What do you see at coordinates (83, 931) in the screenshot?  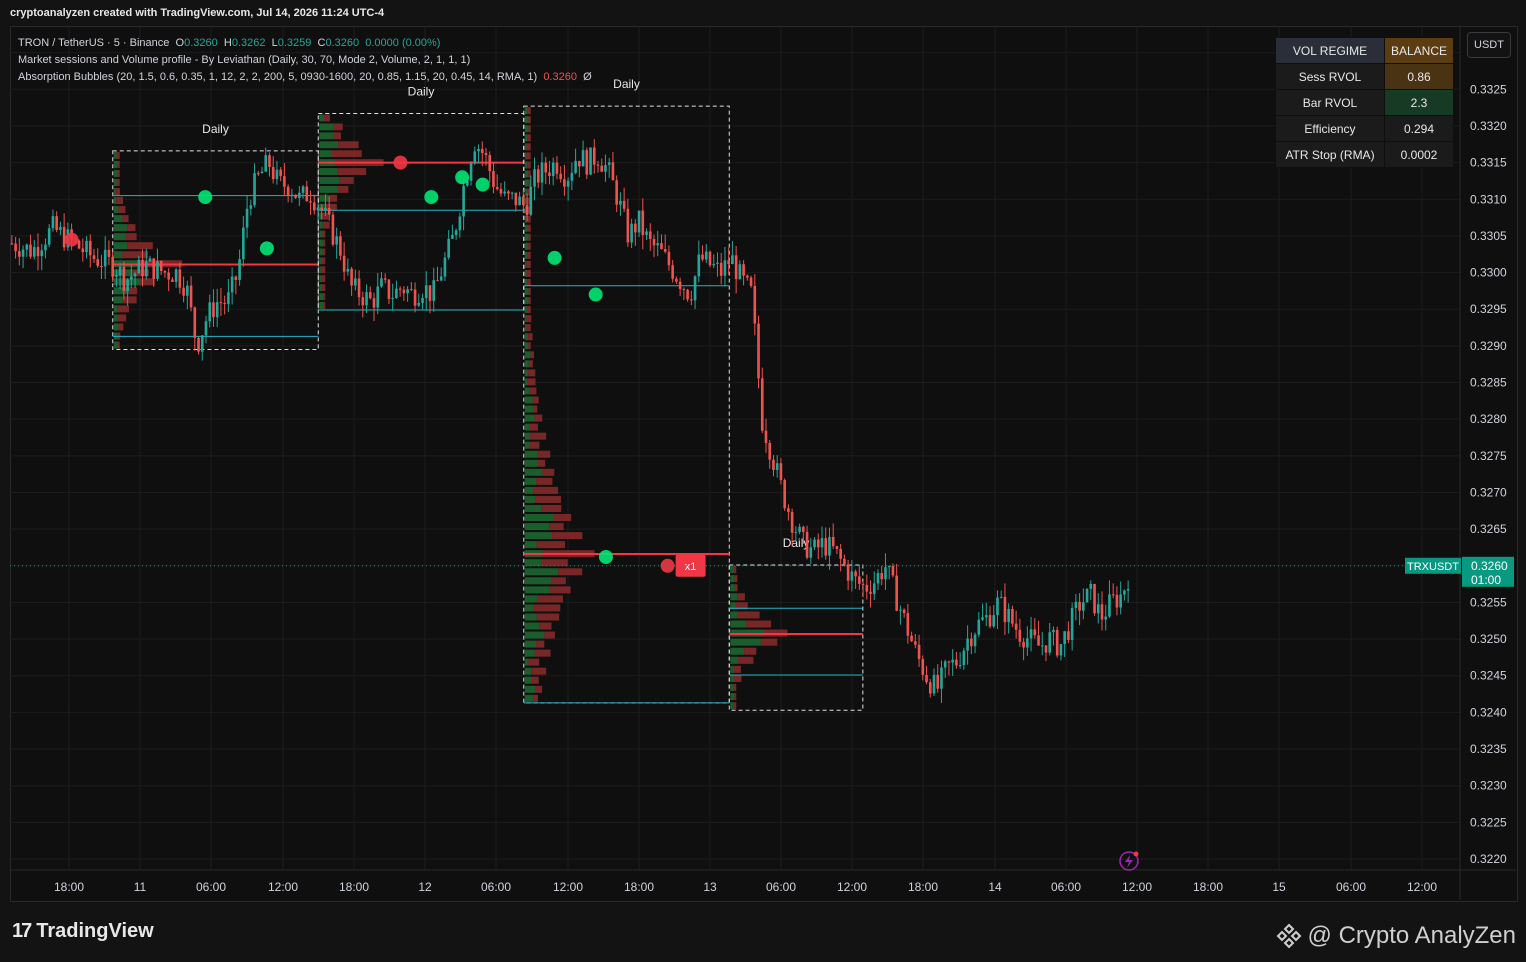 I see `tradingview-logo: 17 TradingView` at bounding box center [83, 931].